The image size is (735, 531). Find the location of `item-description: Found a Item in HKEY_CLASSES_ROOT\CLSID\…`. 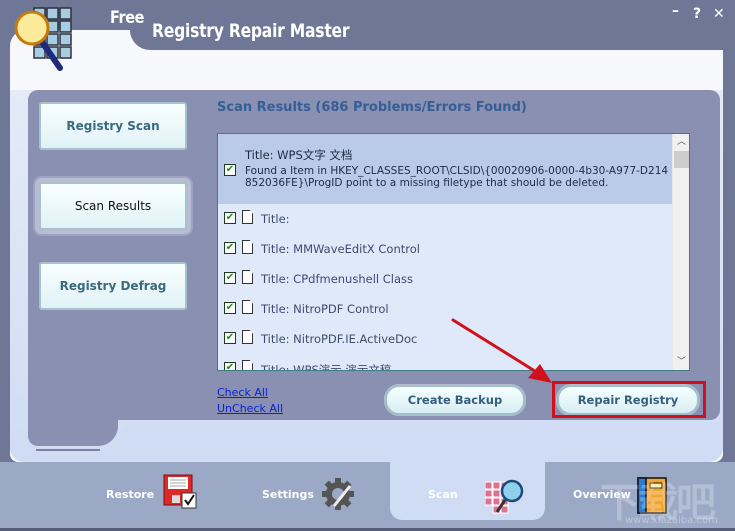

item-description: Found a Item in HKEY_CLASSES_ROOT\CLSID\… is located at coordinates (457, 177).